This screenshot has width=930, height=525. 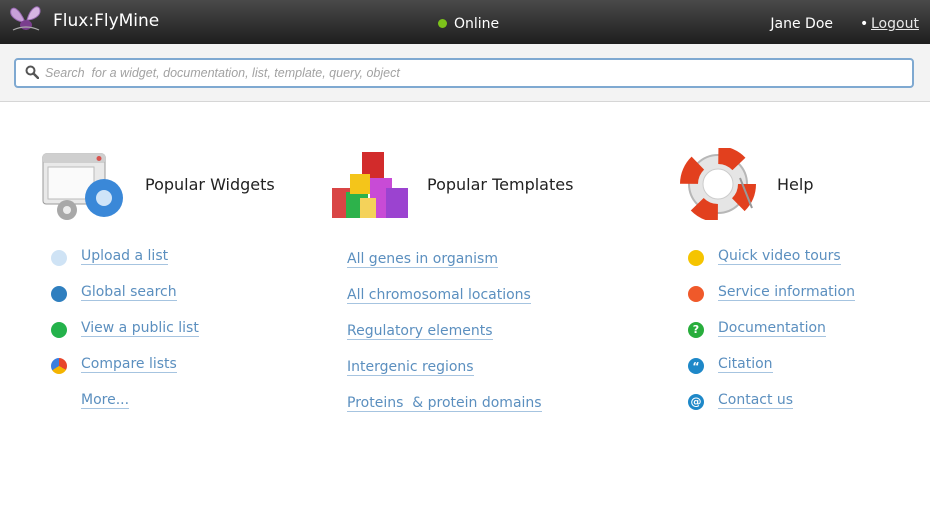 What do you see at coordinates (59, 258) in the screenshot?
I see `upload-icon` at bounding box center [59, 258].